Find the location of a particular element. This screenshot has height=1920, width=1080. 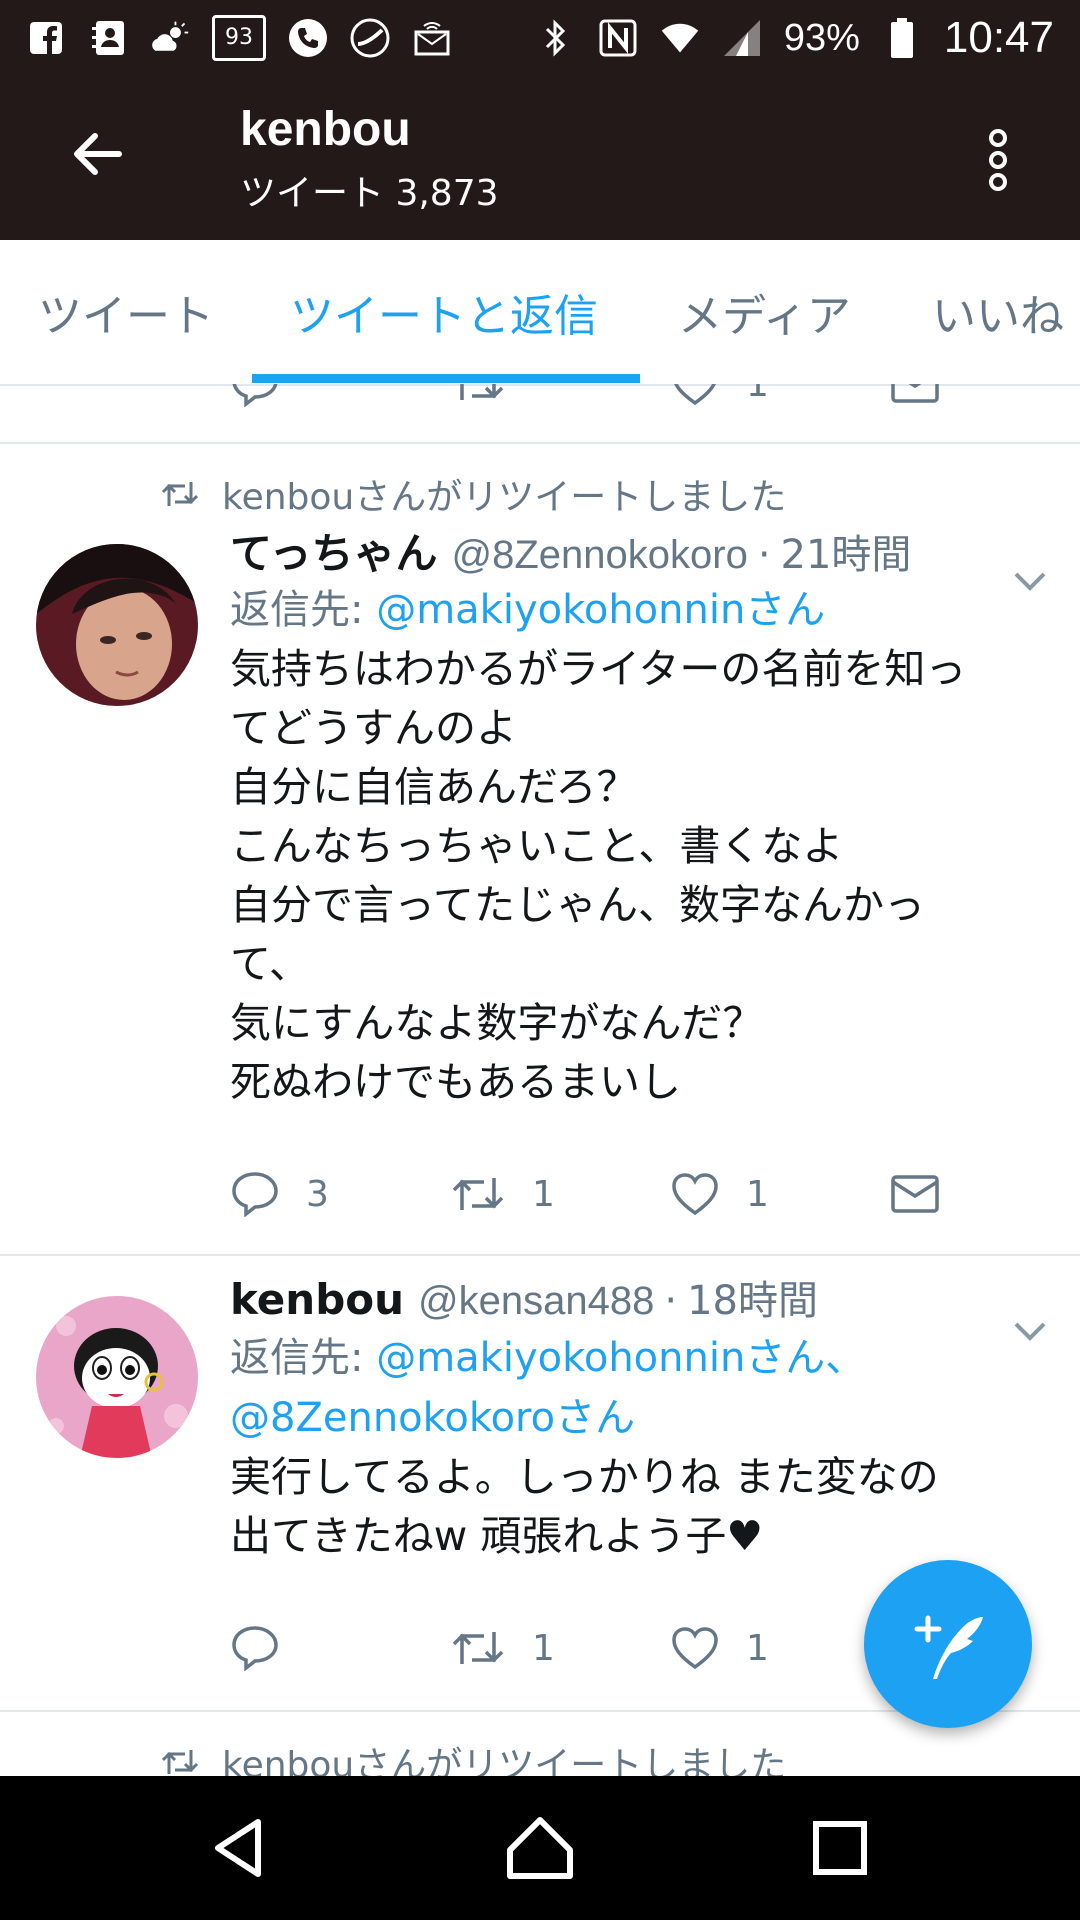

signal-icon is located at coordinates (742, 38).